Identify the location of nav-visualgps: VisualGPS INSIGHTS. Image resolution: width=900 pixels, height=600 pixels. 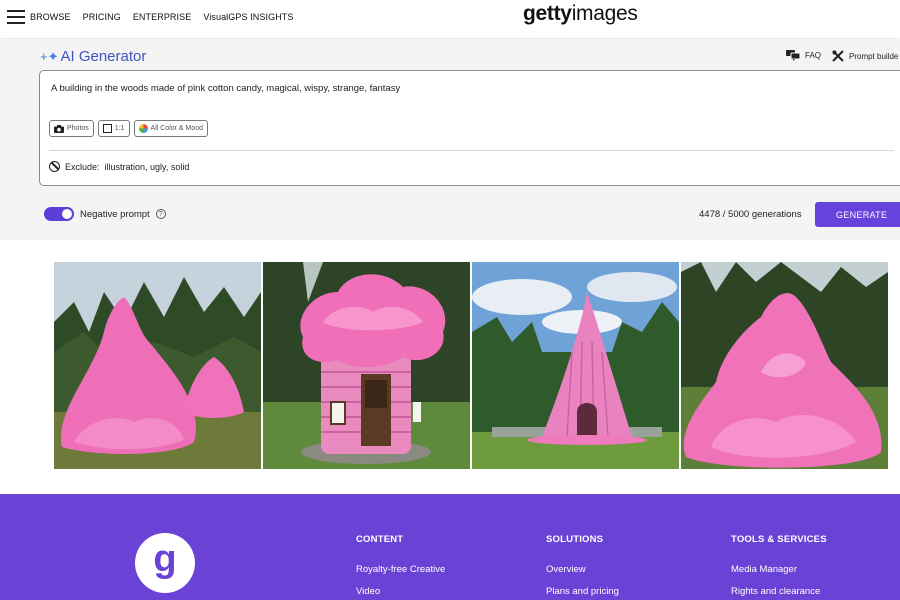
(248, 17).